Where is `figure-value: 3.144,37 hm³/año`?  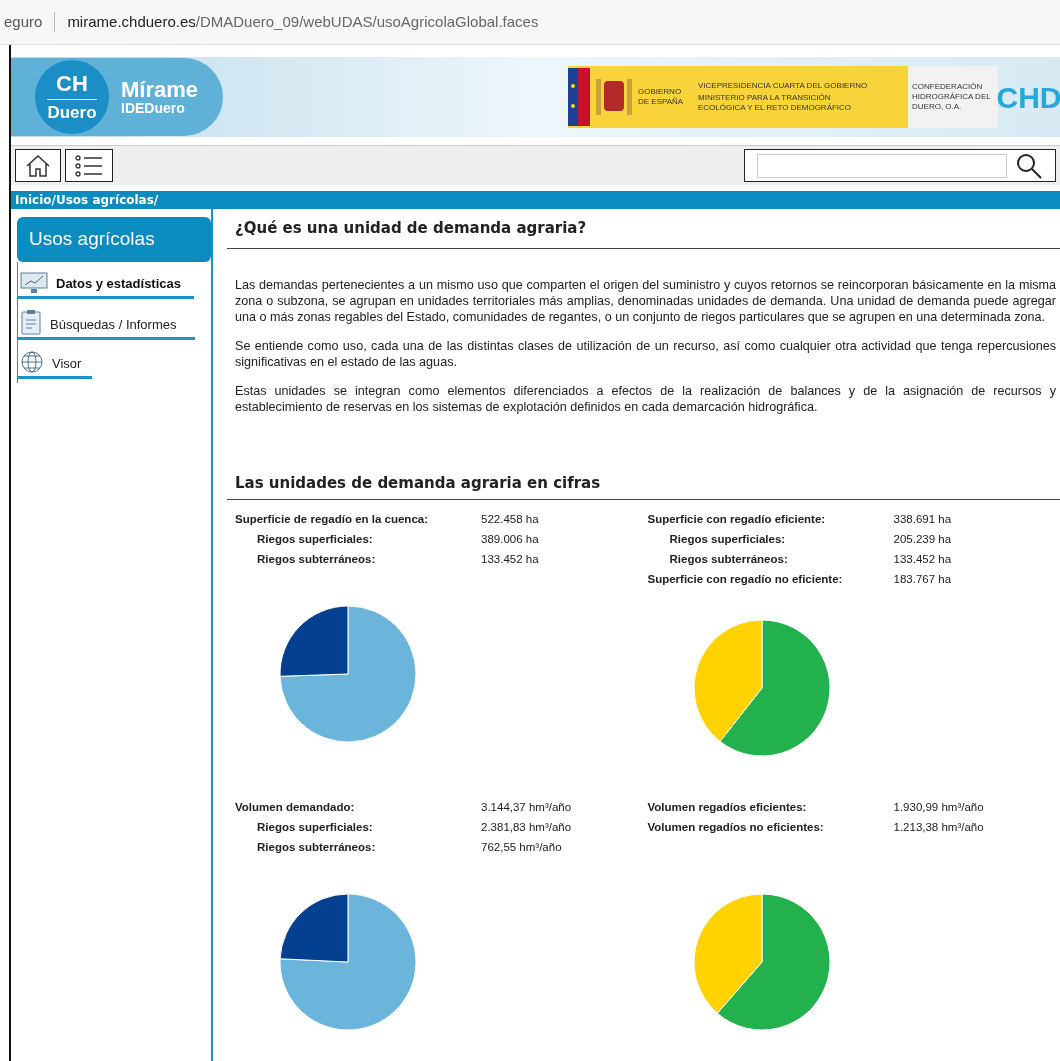 figure-value: 3.144,37 hm³/año is located at coordinates (526, 807).